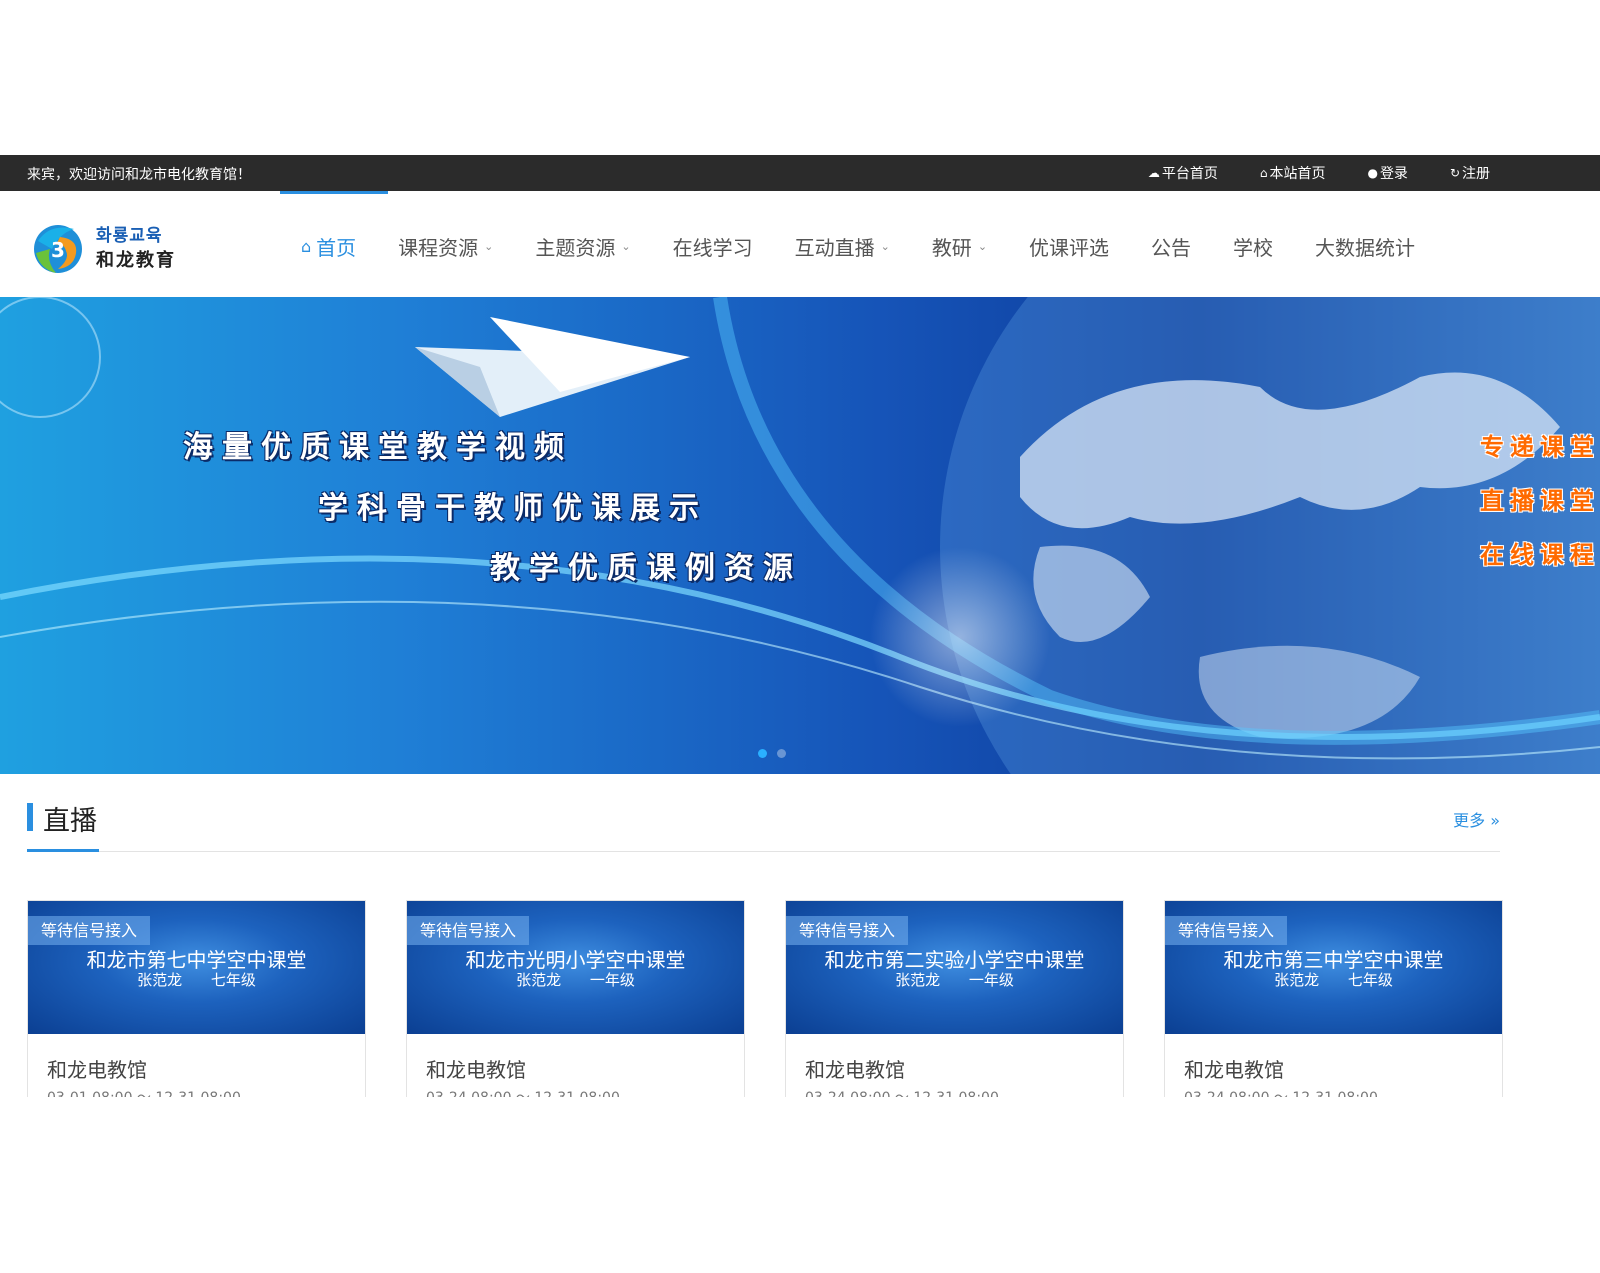 Image resolution: width=1600 pixels, height=1273 pixels. Describe the element at coordinates (575, 967) in the screenshot. I see `live-thumbnail: 等待信号接入 和龙市光明小学空中课堂 张范龙 一年级` at that location.